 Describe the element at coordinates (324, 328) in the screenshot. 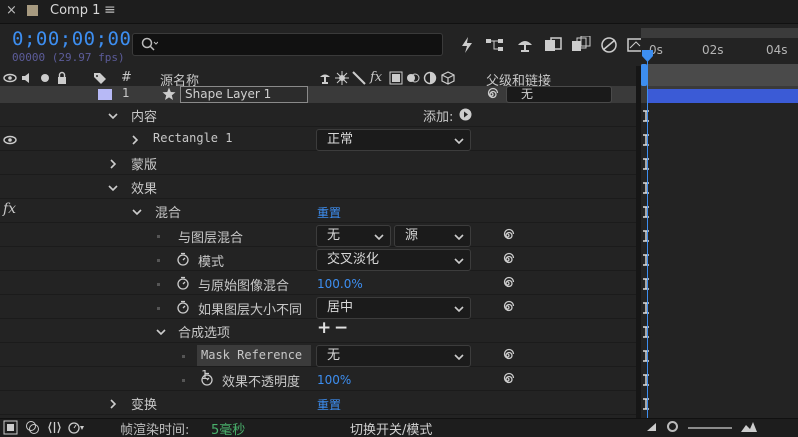

I see `add-mask-button: +` at that location.